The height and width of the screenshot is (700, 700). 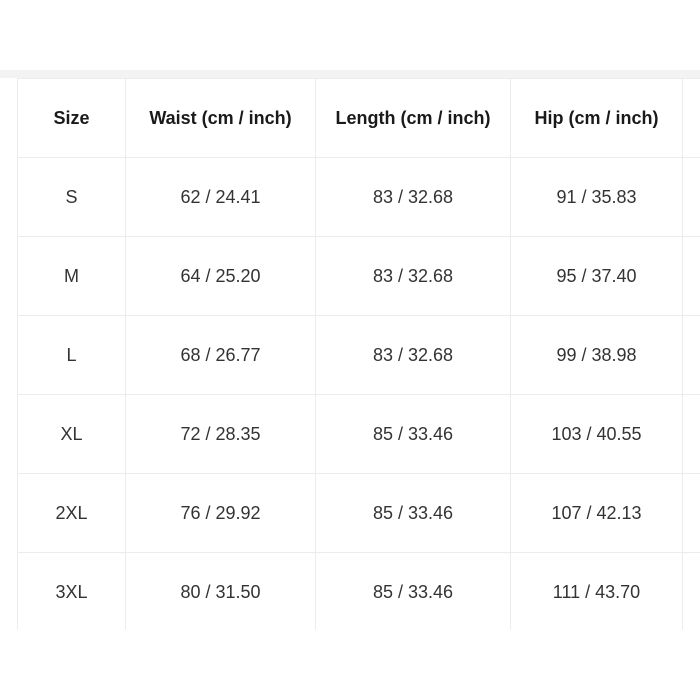 I want to click on header-extra, so click(x=691, y=118).